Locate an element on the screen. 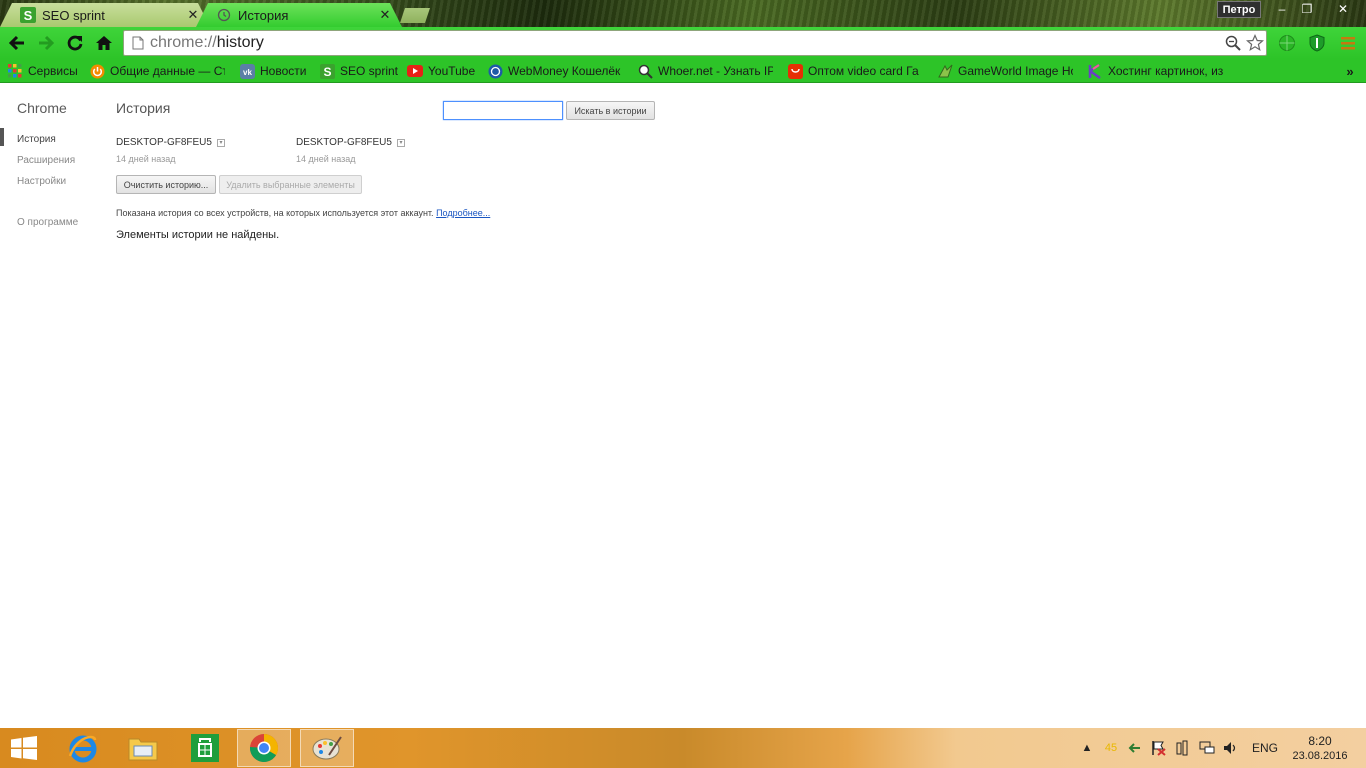 Image resolution: width=1366 pixels, height=768 pixels. device-time: 14 дней назад is located at coordinates (326, 159).